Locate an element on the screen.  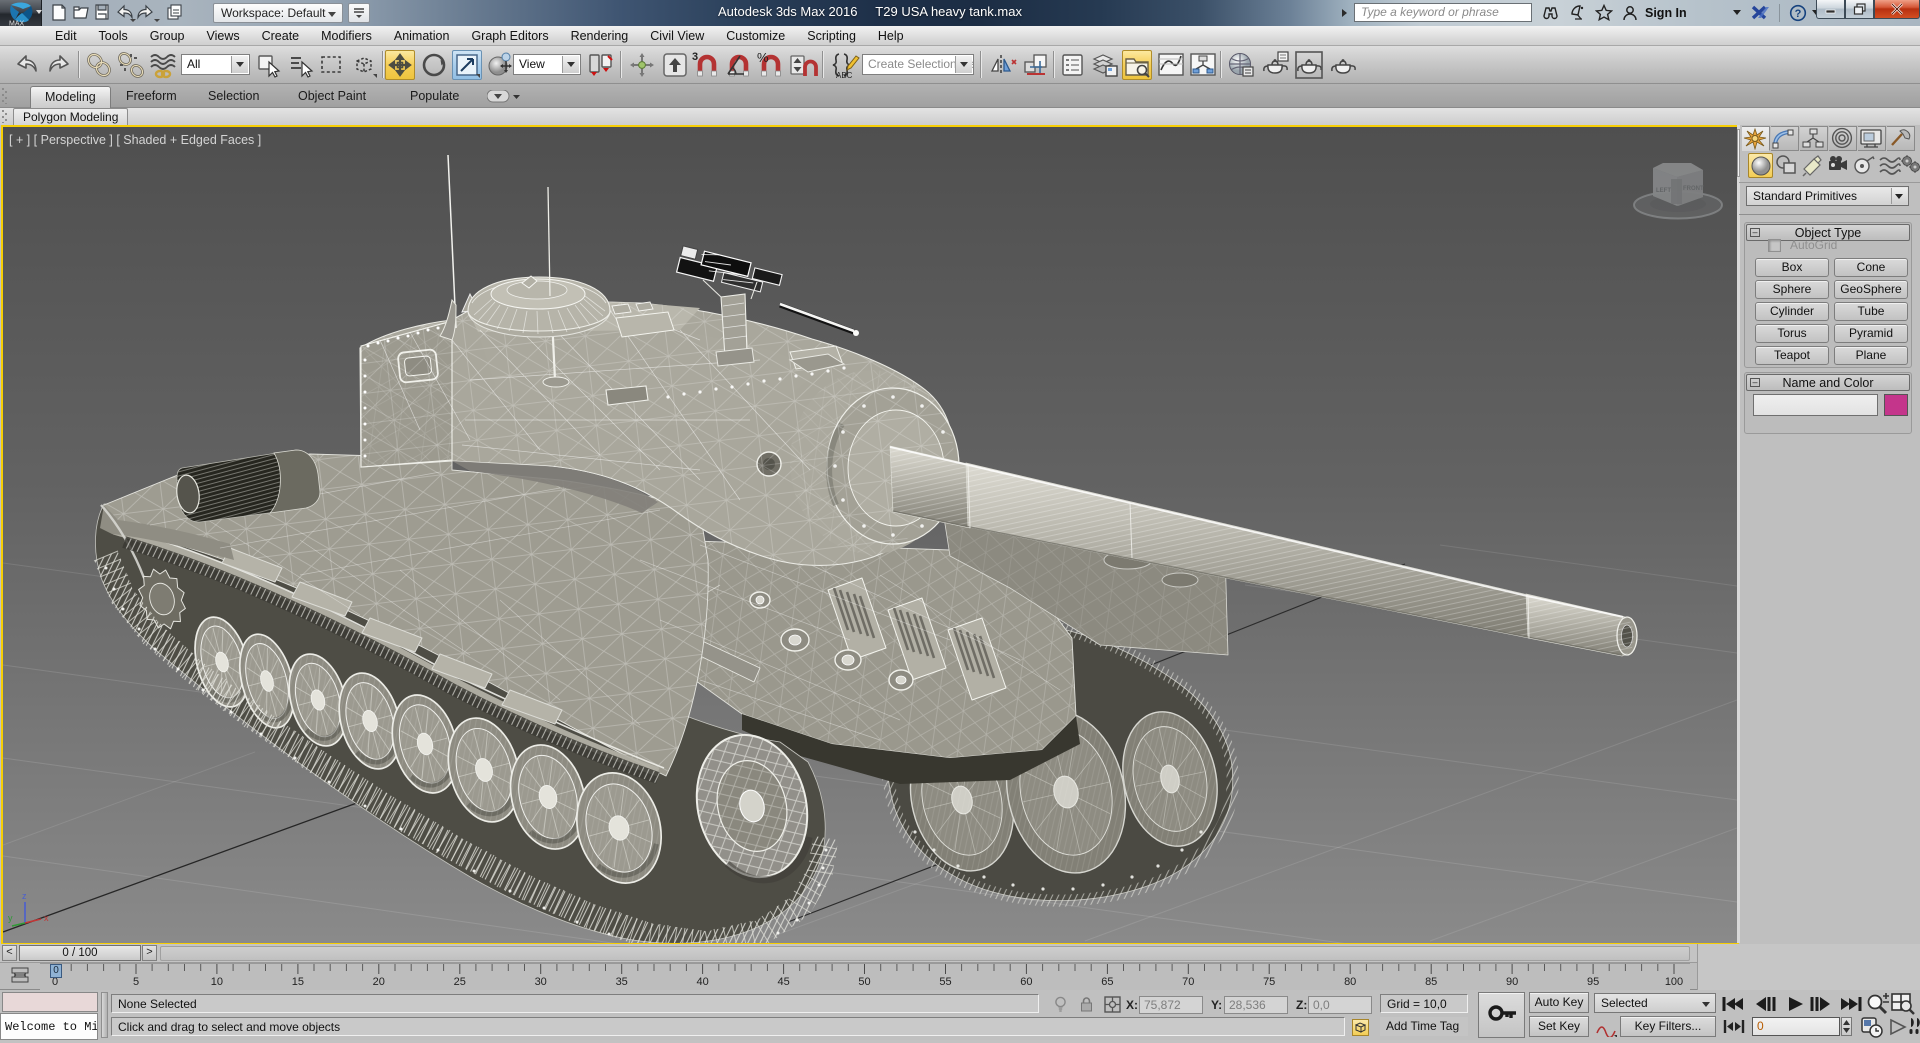
svg-text: 20 is located at coordinates (379, 982).